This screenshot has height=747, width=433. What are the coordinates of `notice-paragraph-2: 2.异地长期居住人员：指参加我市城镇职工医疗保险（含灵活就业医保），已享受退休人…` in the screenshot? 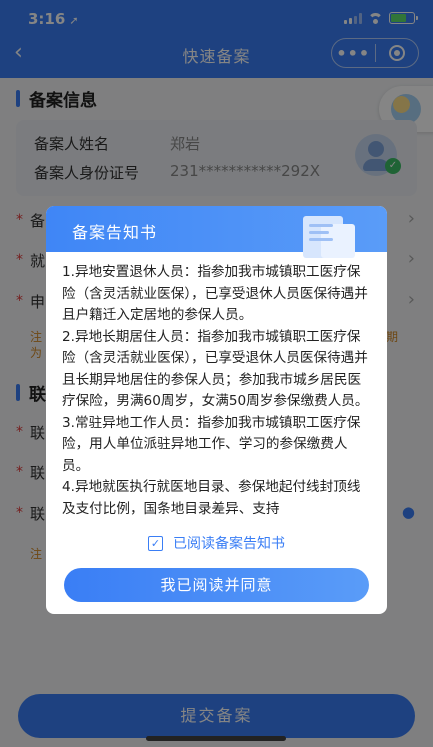 It's located at (215, 369).